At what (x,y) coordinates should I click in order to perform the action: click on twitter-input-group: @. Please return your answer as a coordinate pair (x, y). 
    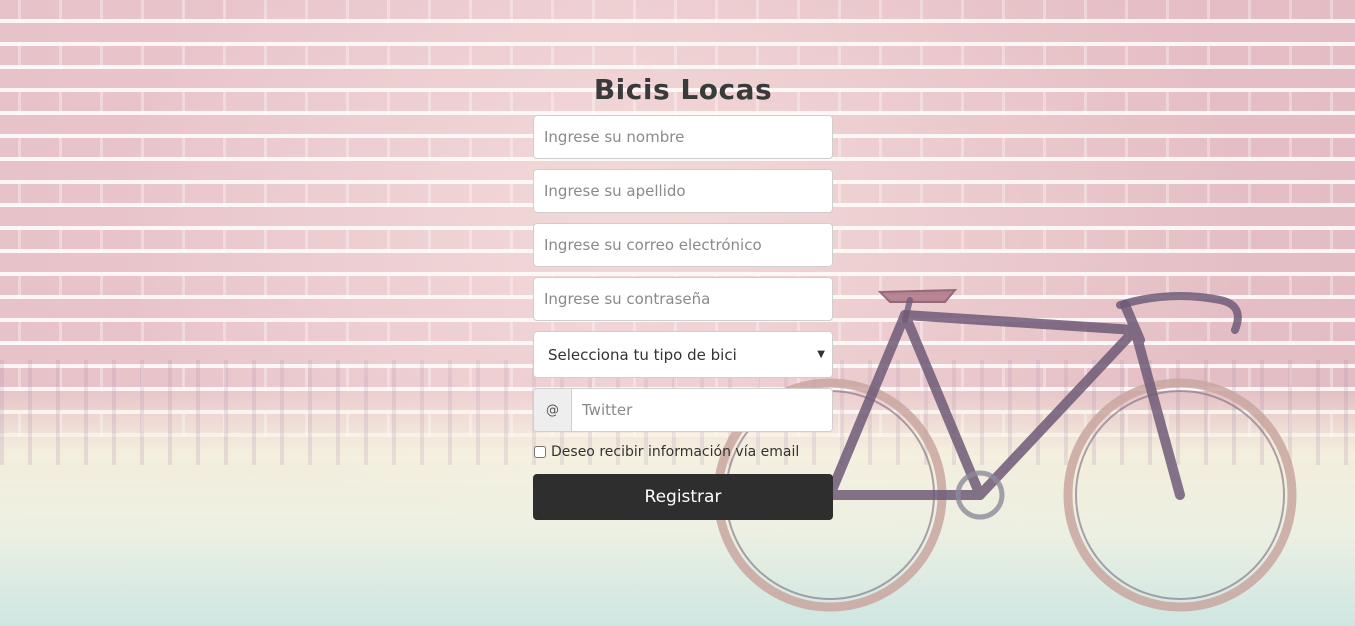
    Looking at the image, I should click on (683, 410).